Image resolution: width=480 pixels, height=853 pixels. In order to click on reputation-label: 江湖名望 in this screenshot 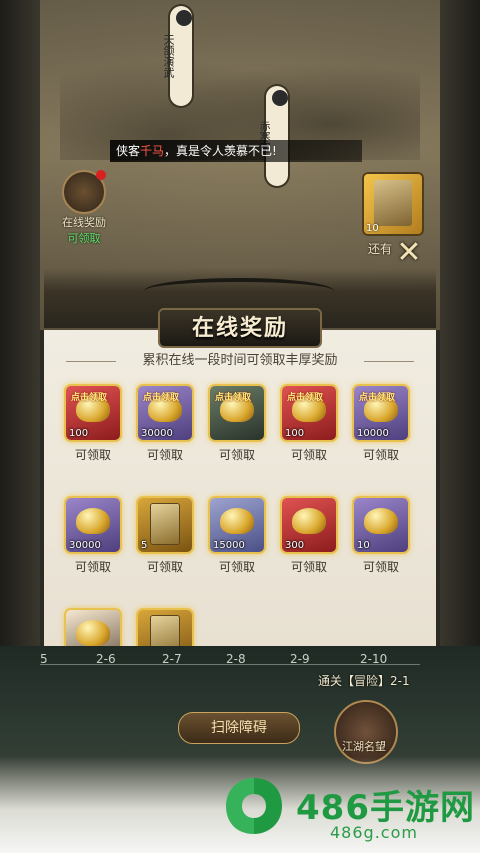, I will do `click(364, 746)`.